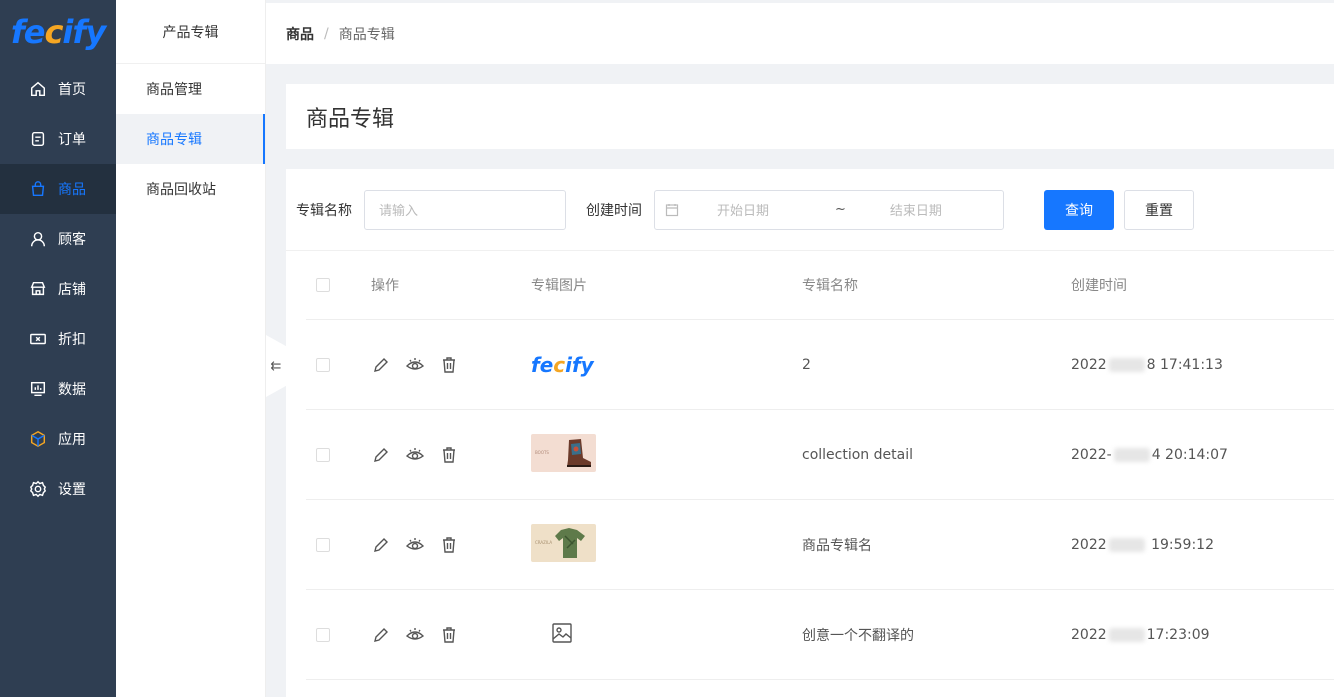  I want to click on shirt-photo-thumbnail: CRAZILA, so click(563, 542).